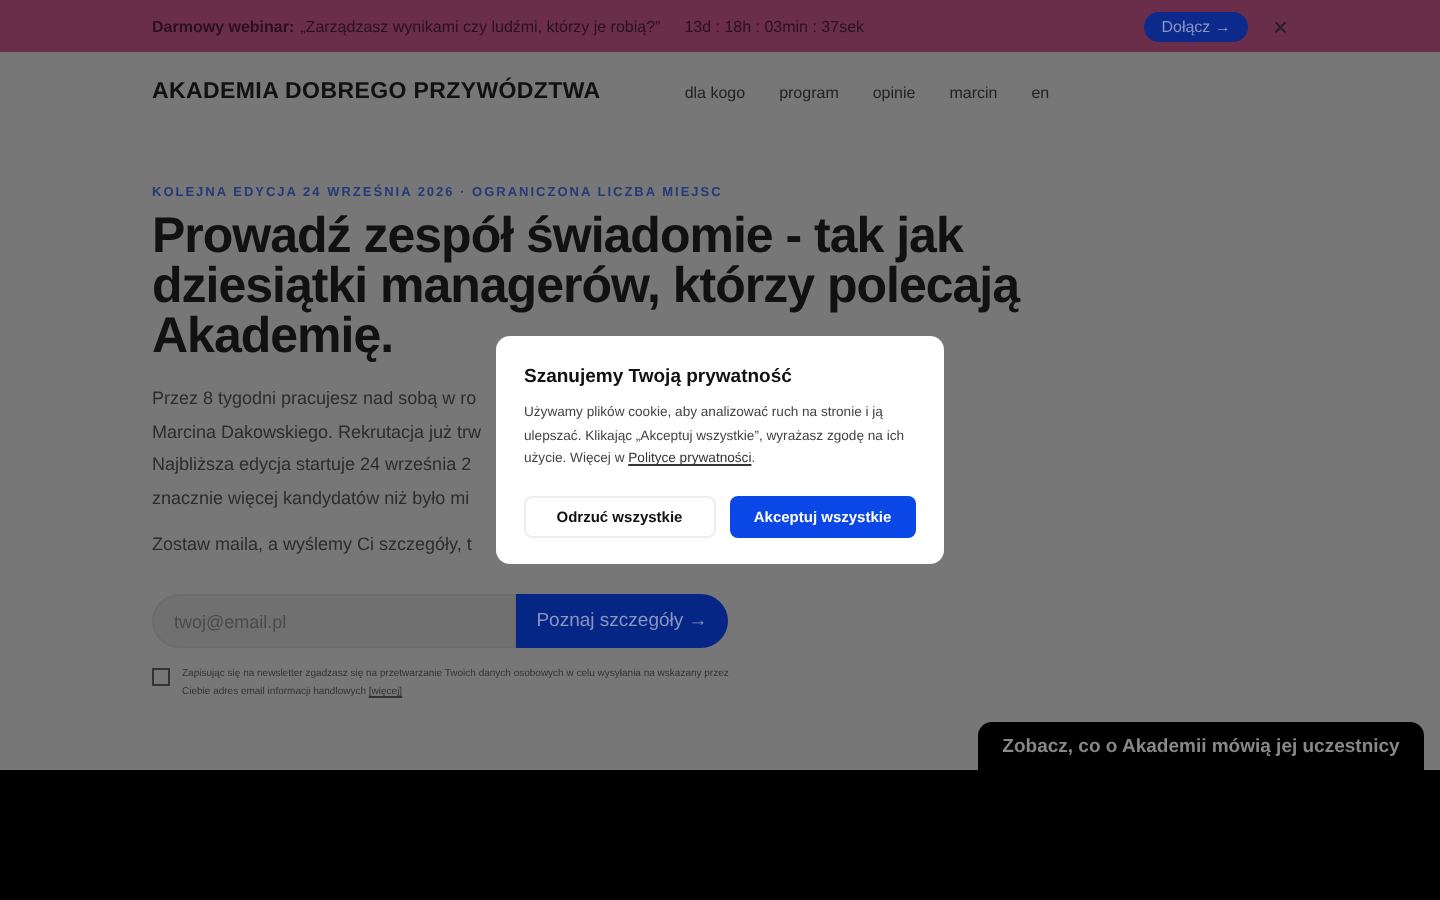 The image size is (1440, 900). Describe the element at coordinates (312, 465) in the screenshot. I see `description-line: Najbliższa edycja startuje 24 września 2` at that location.